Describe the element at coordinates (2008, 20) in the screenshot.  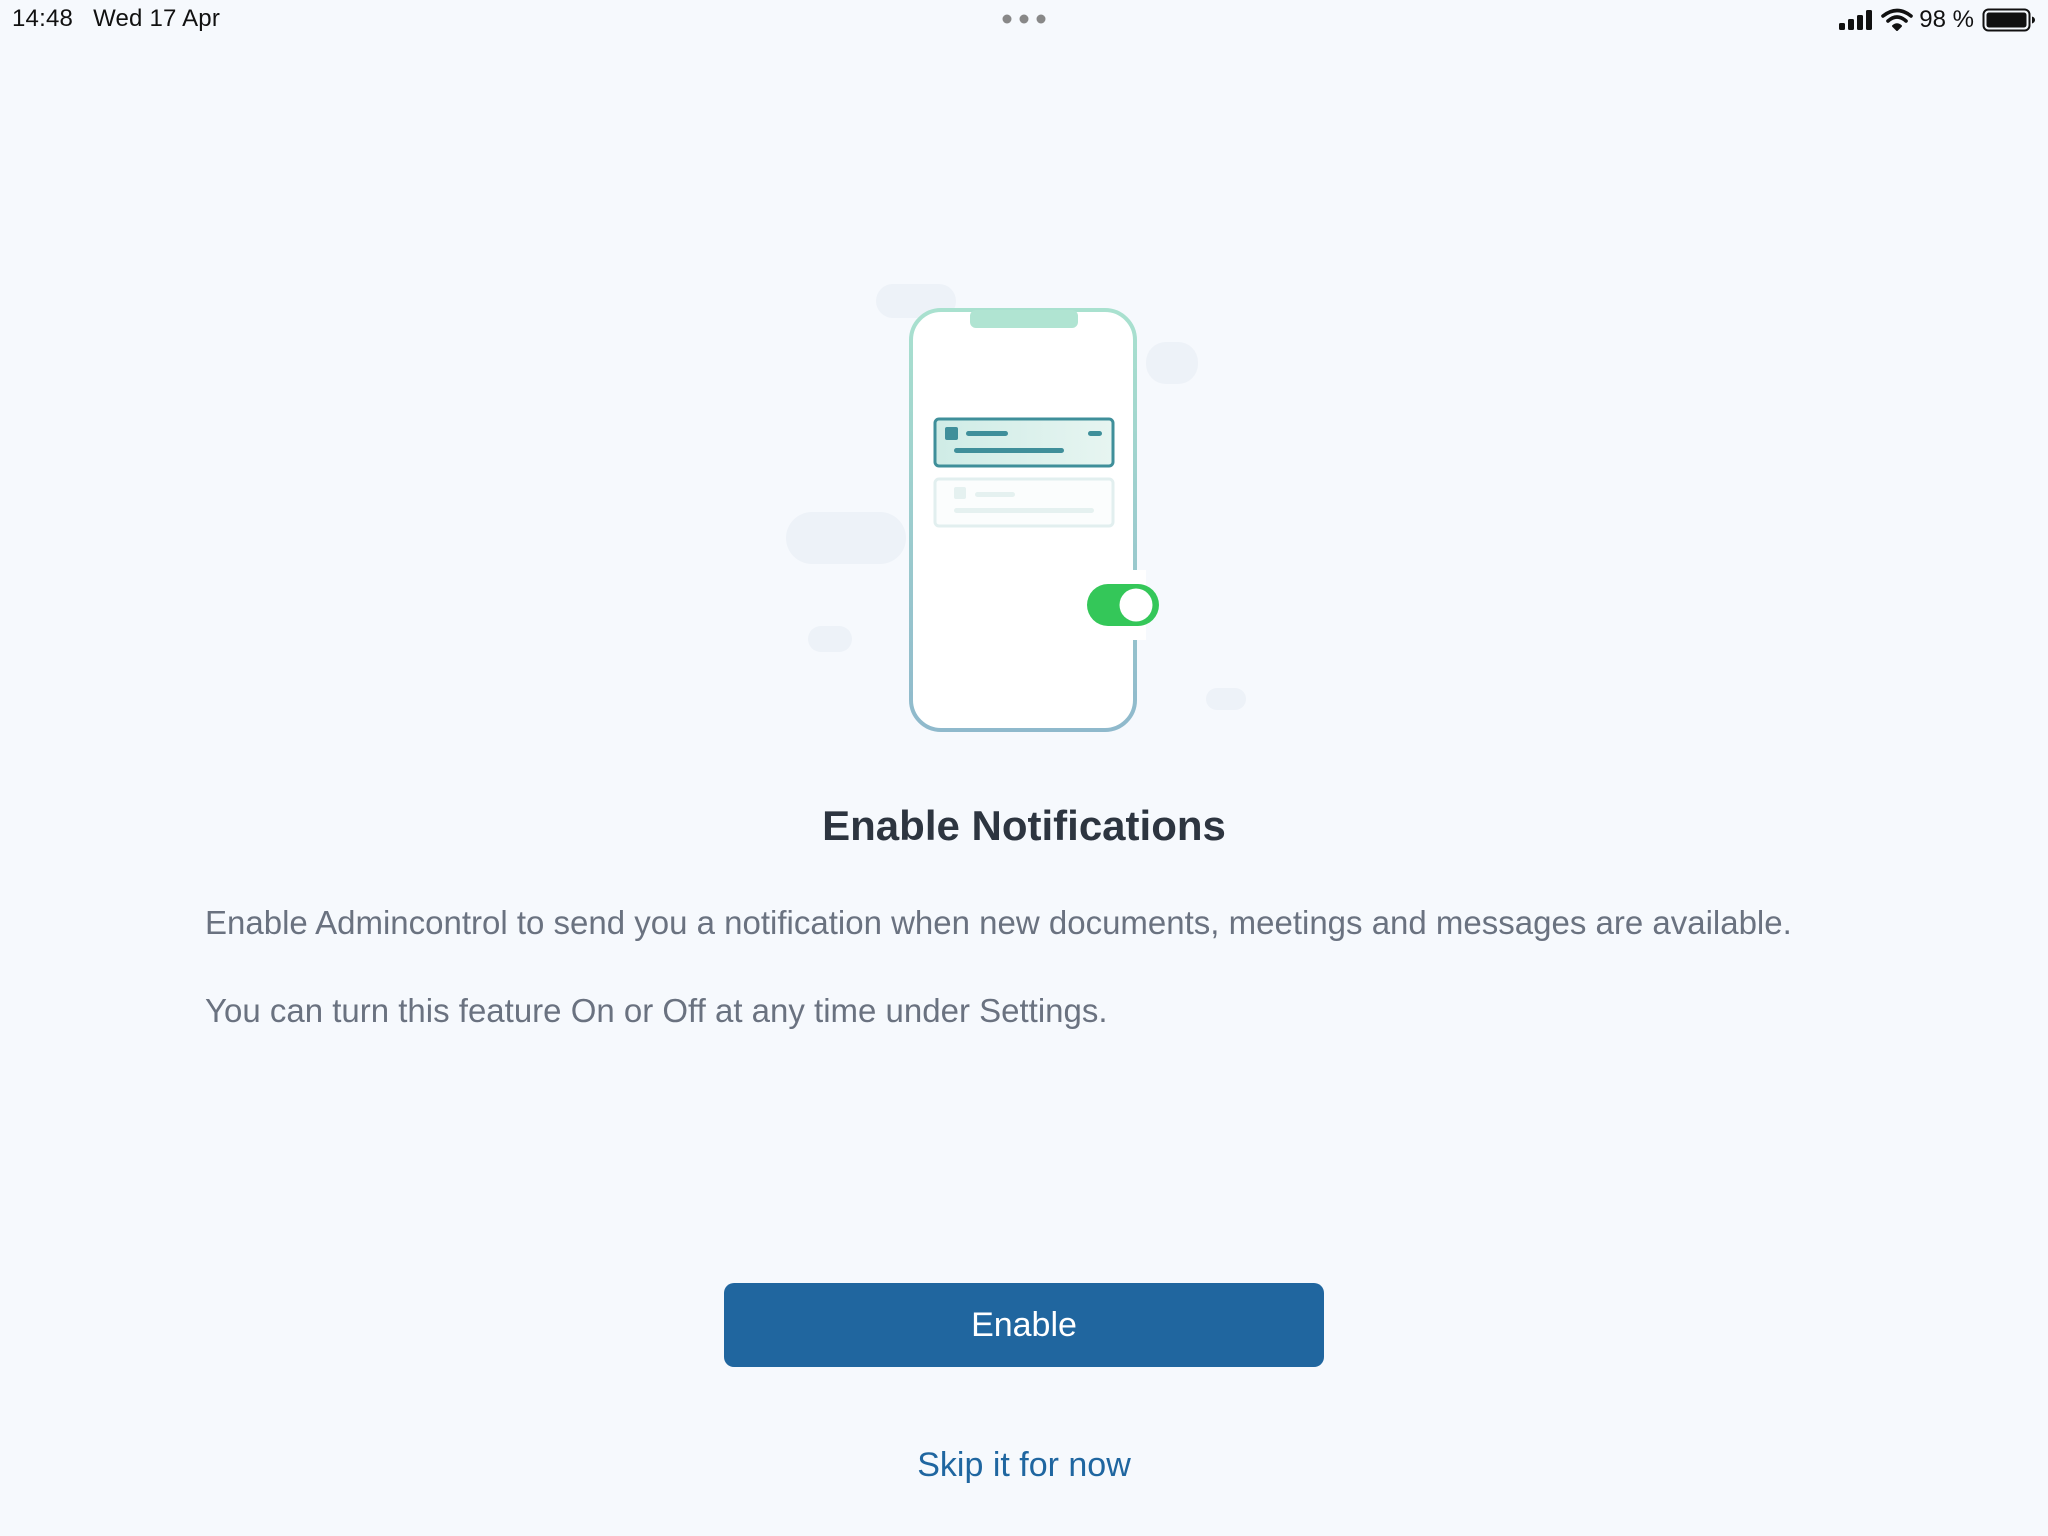
I see `battery-icon` at that location.